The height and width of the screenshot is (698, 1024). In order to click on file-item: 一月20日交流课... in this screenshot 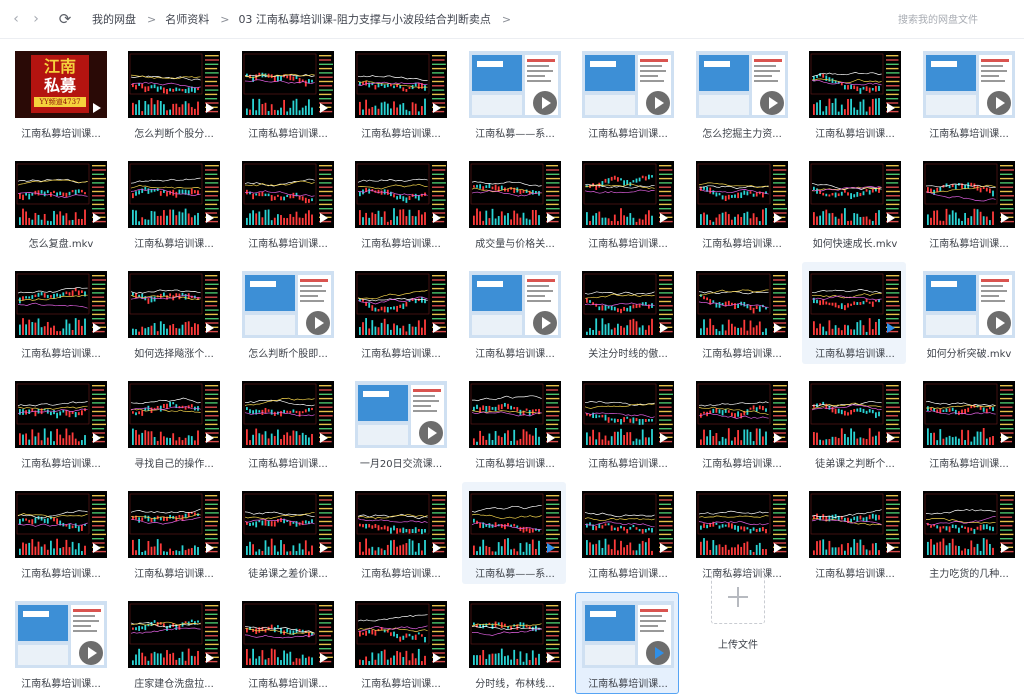, I will do `click(400, 423)`.